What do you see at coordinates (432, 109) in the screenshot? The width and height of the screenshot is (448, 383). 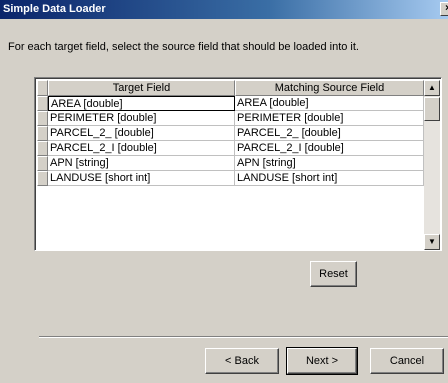 I see `scroll-thumb` at bounding box center [432, 109].